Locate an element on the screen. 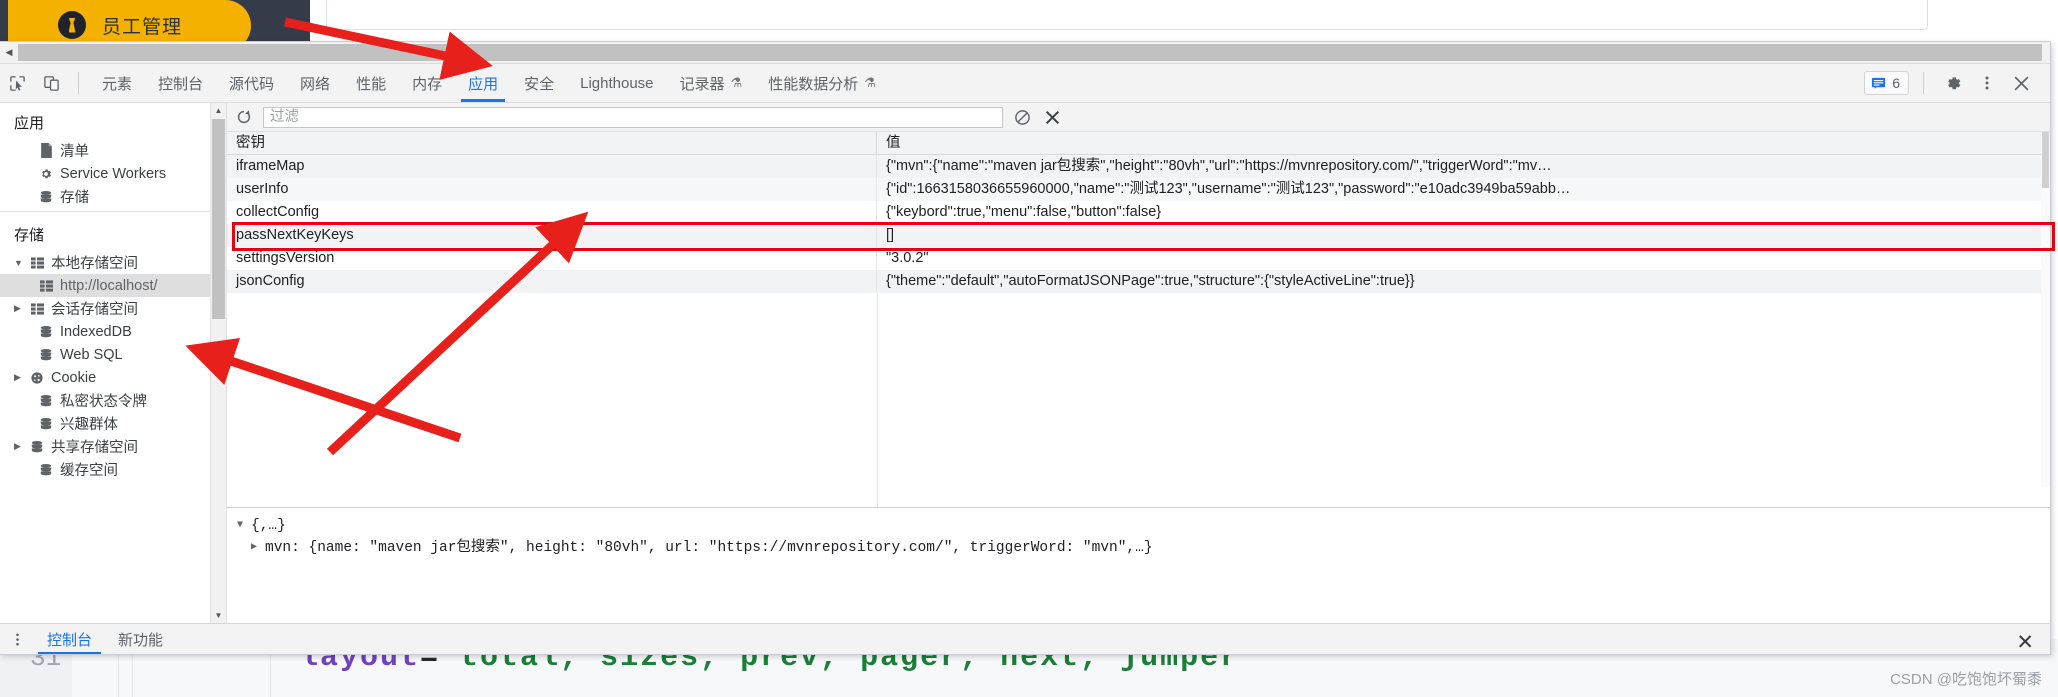 This screenshot has width=2058, height=697. sidebar-item-label: 存储 is located at coordinates (74, 198).